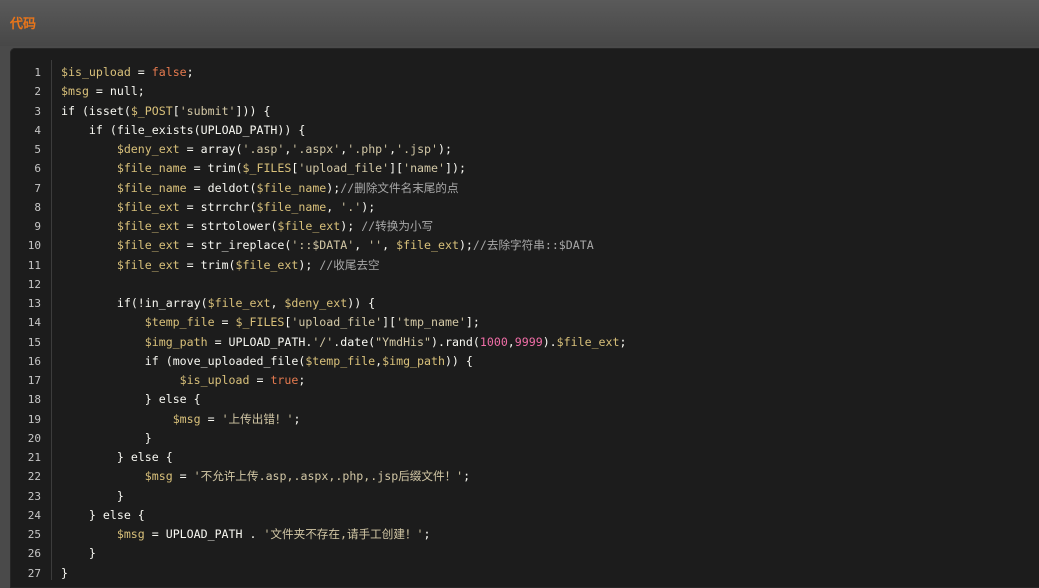  Describe the element at coordinates (549, 341) in the screenshot. I see `code-token: ).` at that location.